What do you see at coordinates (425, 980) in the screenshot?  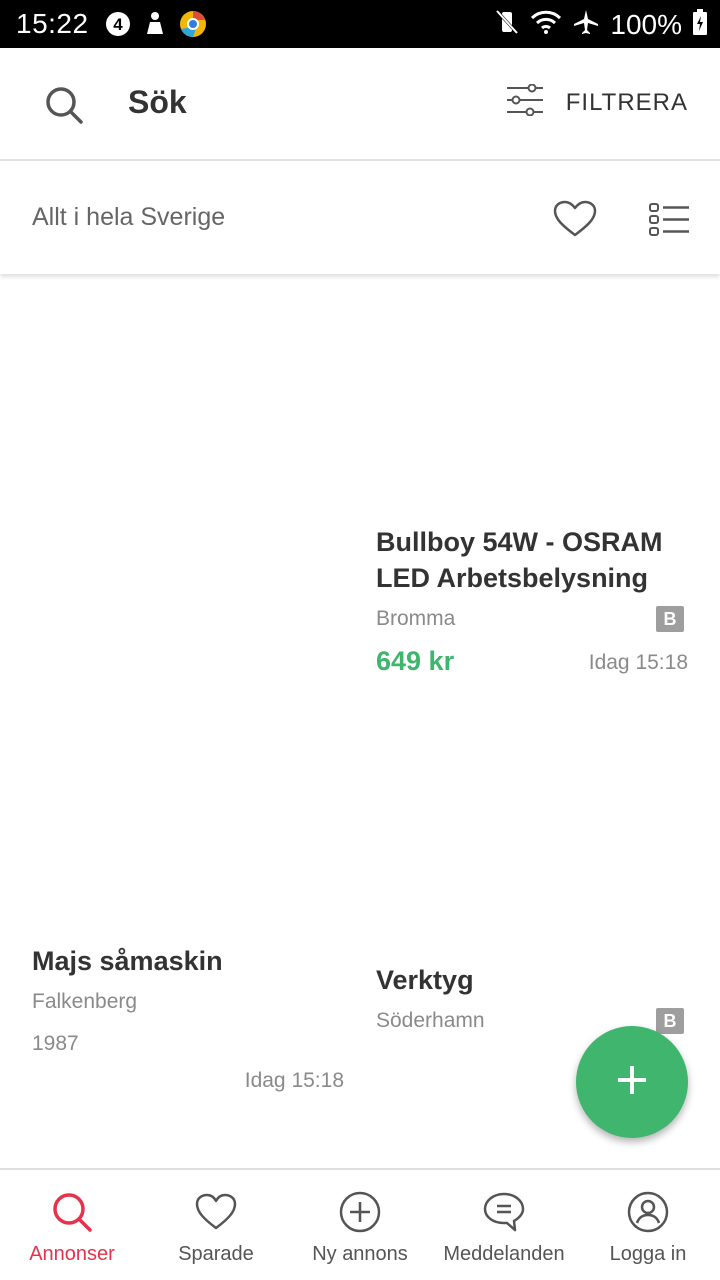 I see `listing-title: Verktyg` at bounding box center [425, 980].